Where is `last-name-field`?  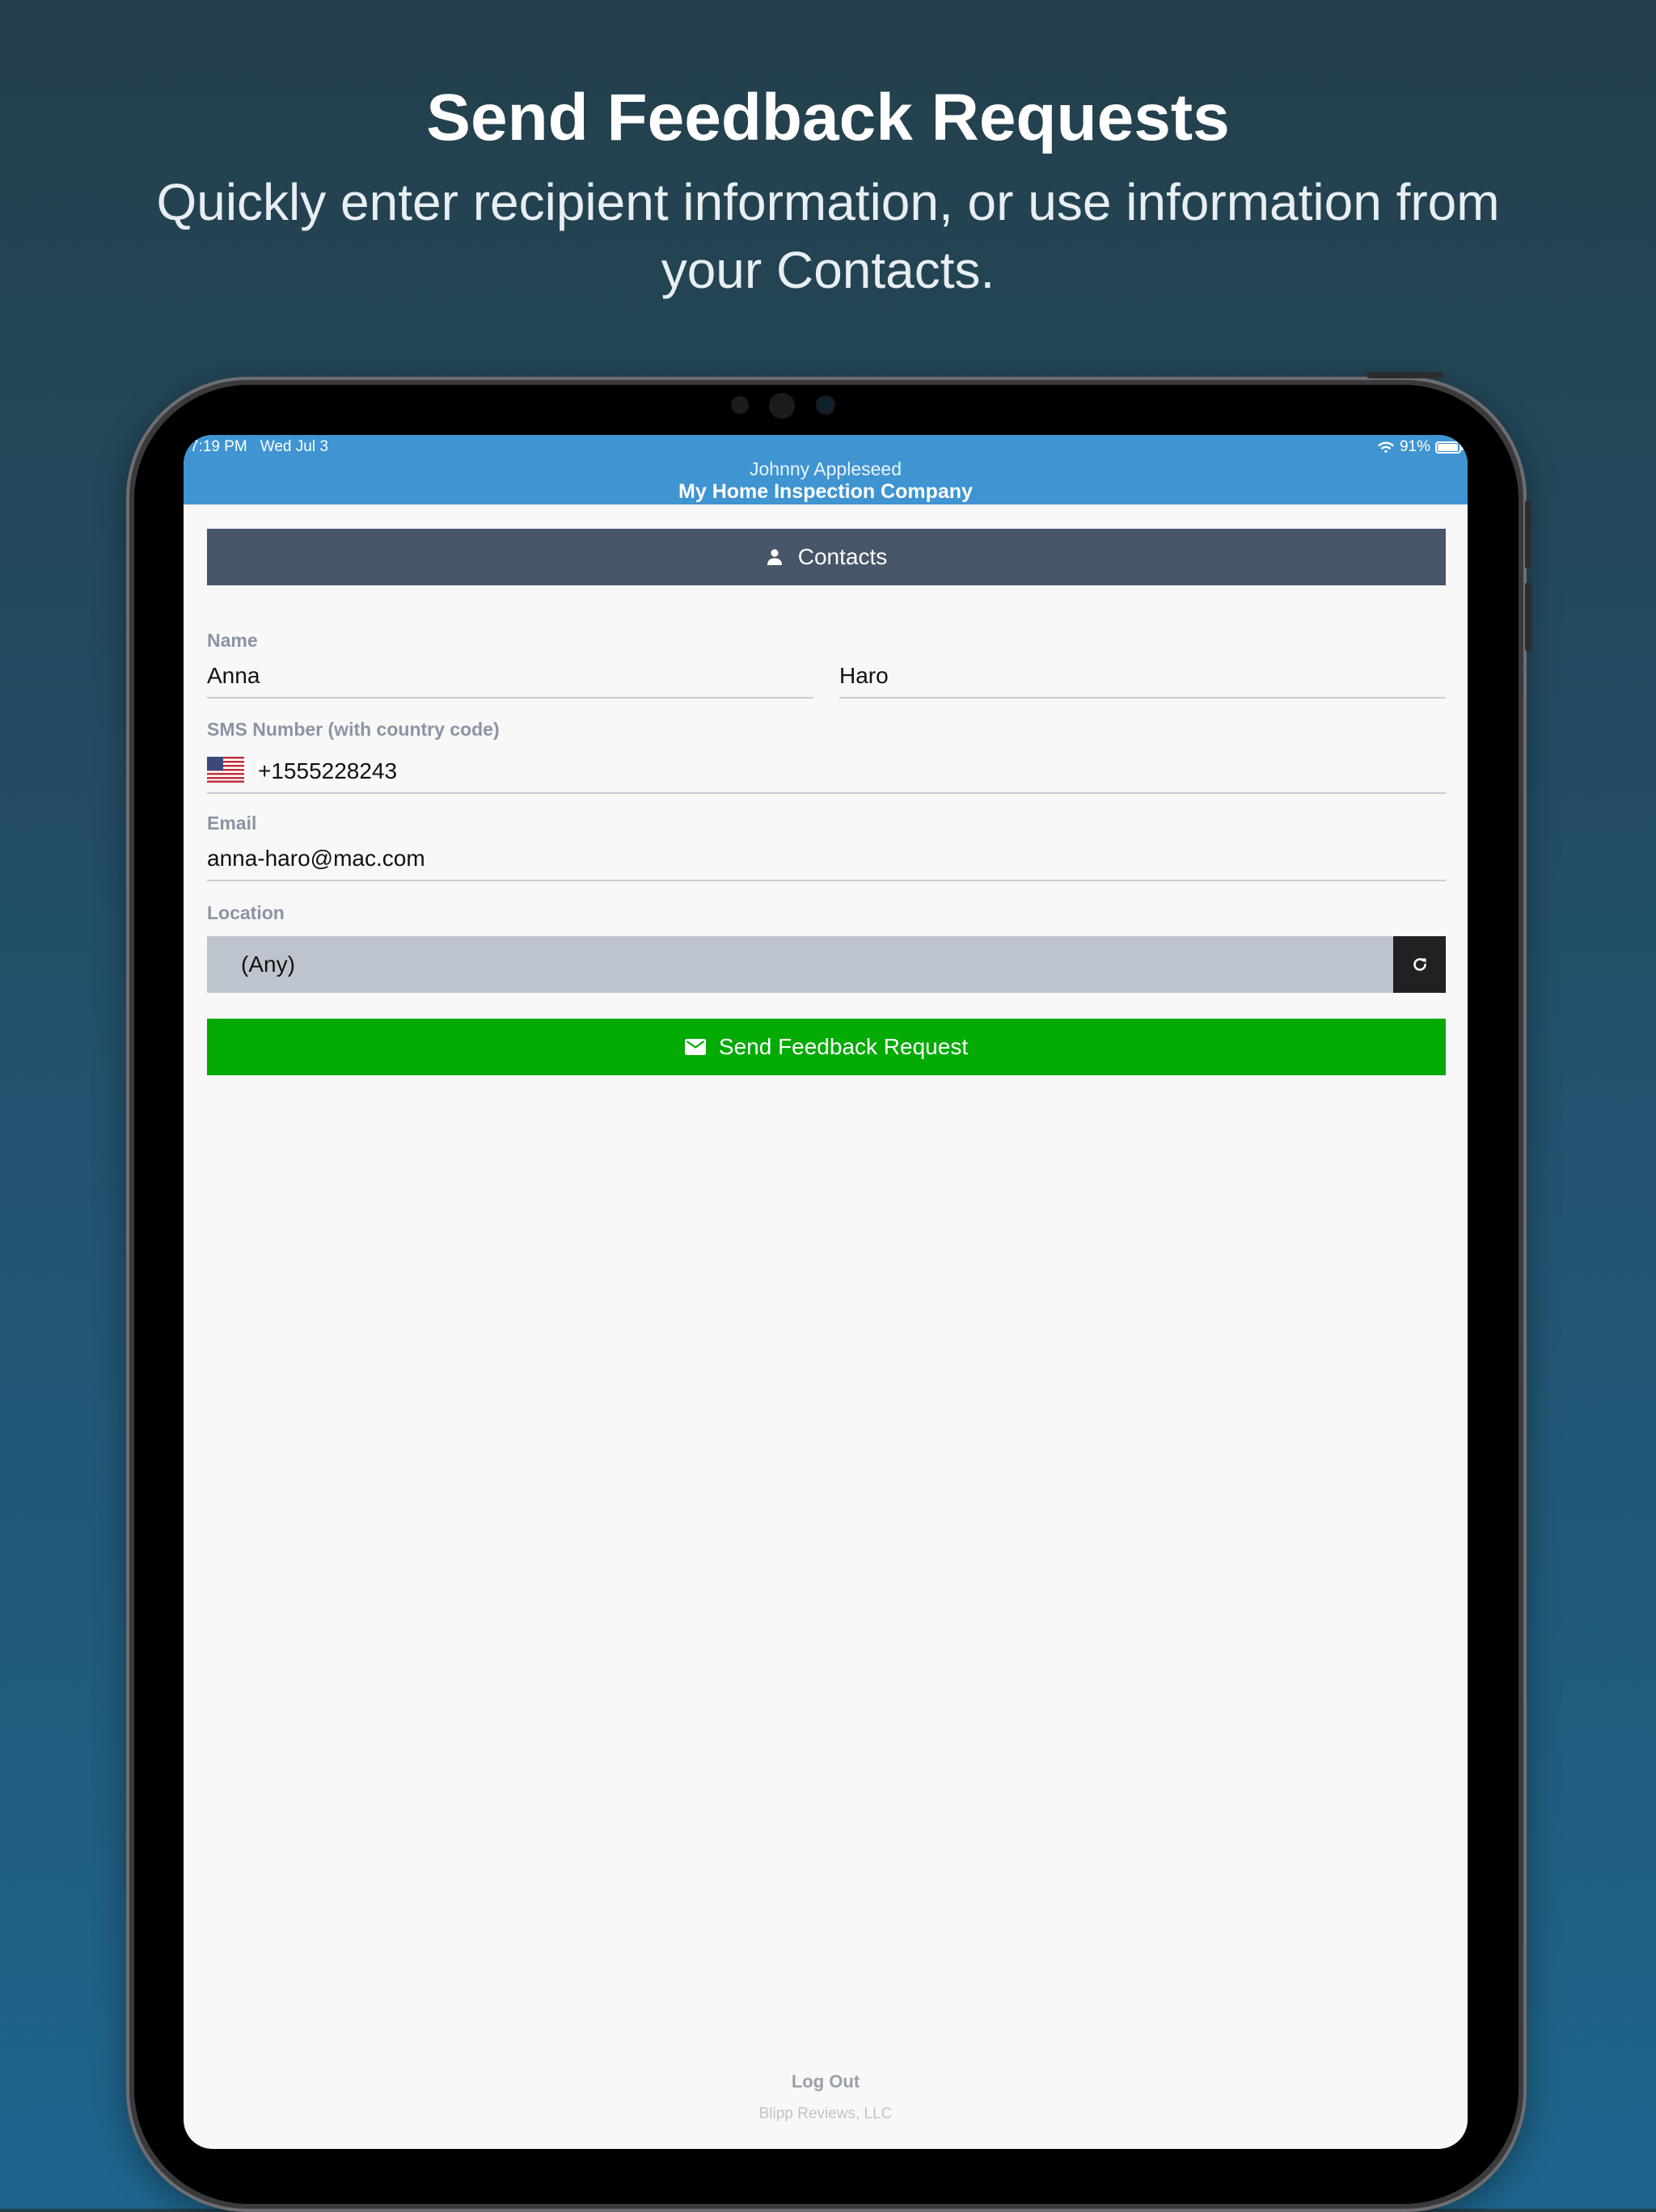
last-name-field is located at coordinates (1142, 678).